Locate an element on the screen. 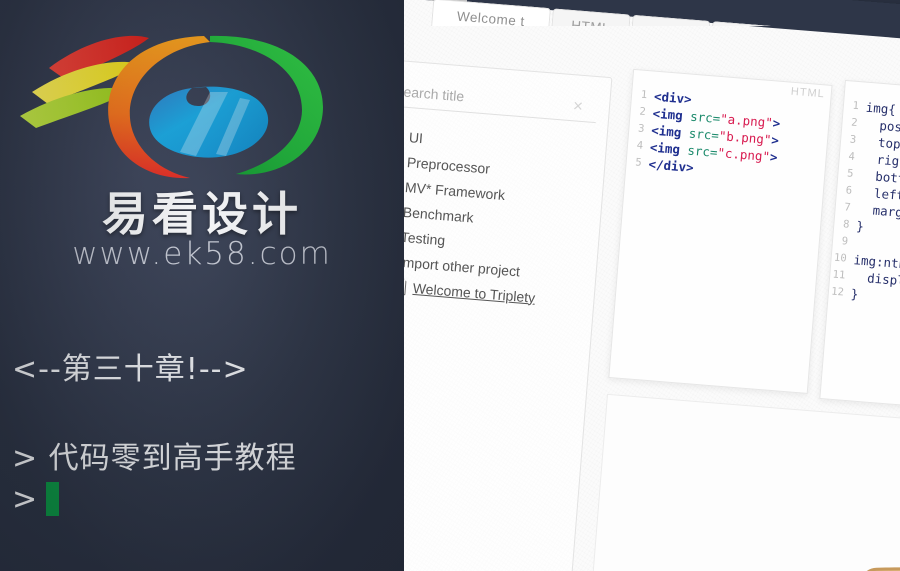 This screenshot has width=900, height=571. tree-item-label: Welcome to Triplety is located at coordinates (474, 292).